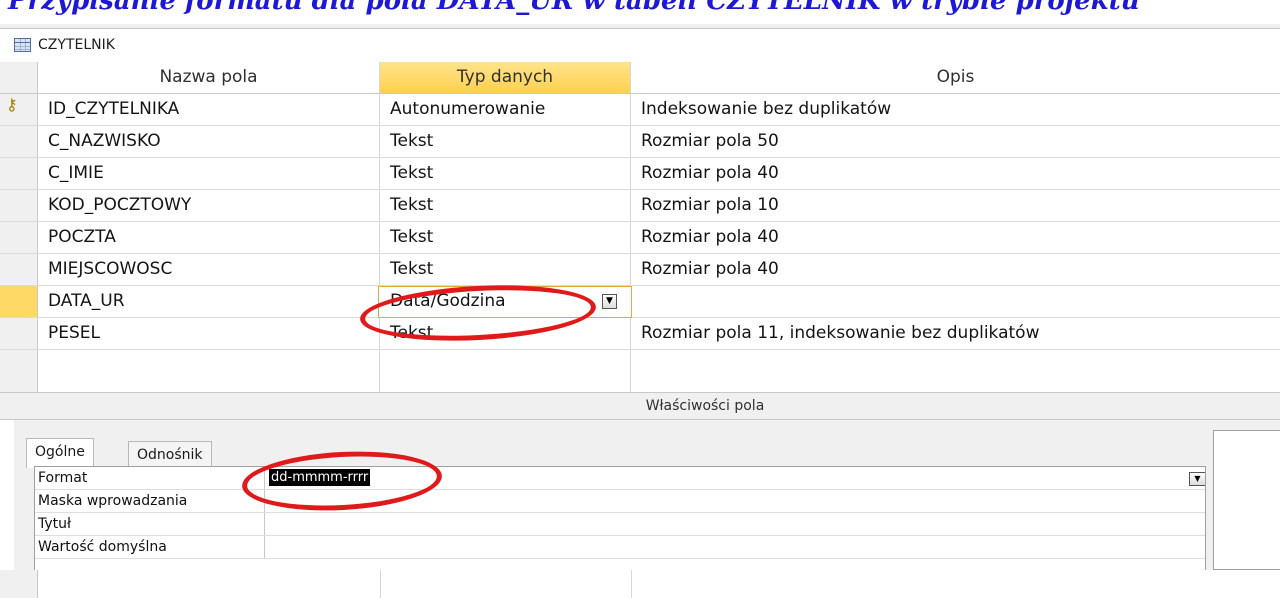 The image size is (1280, 598). I want to click on description-cell: Indeksowanie bez duplikatów, so click(955, 109).